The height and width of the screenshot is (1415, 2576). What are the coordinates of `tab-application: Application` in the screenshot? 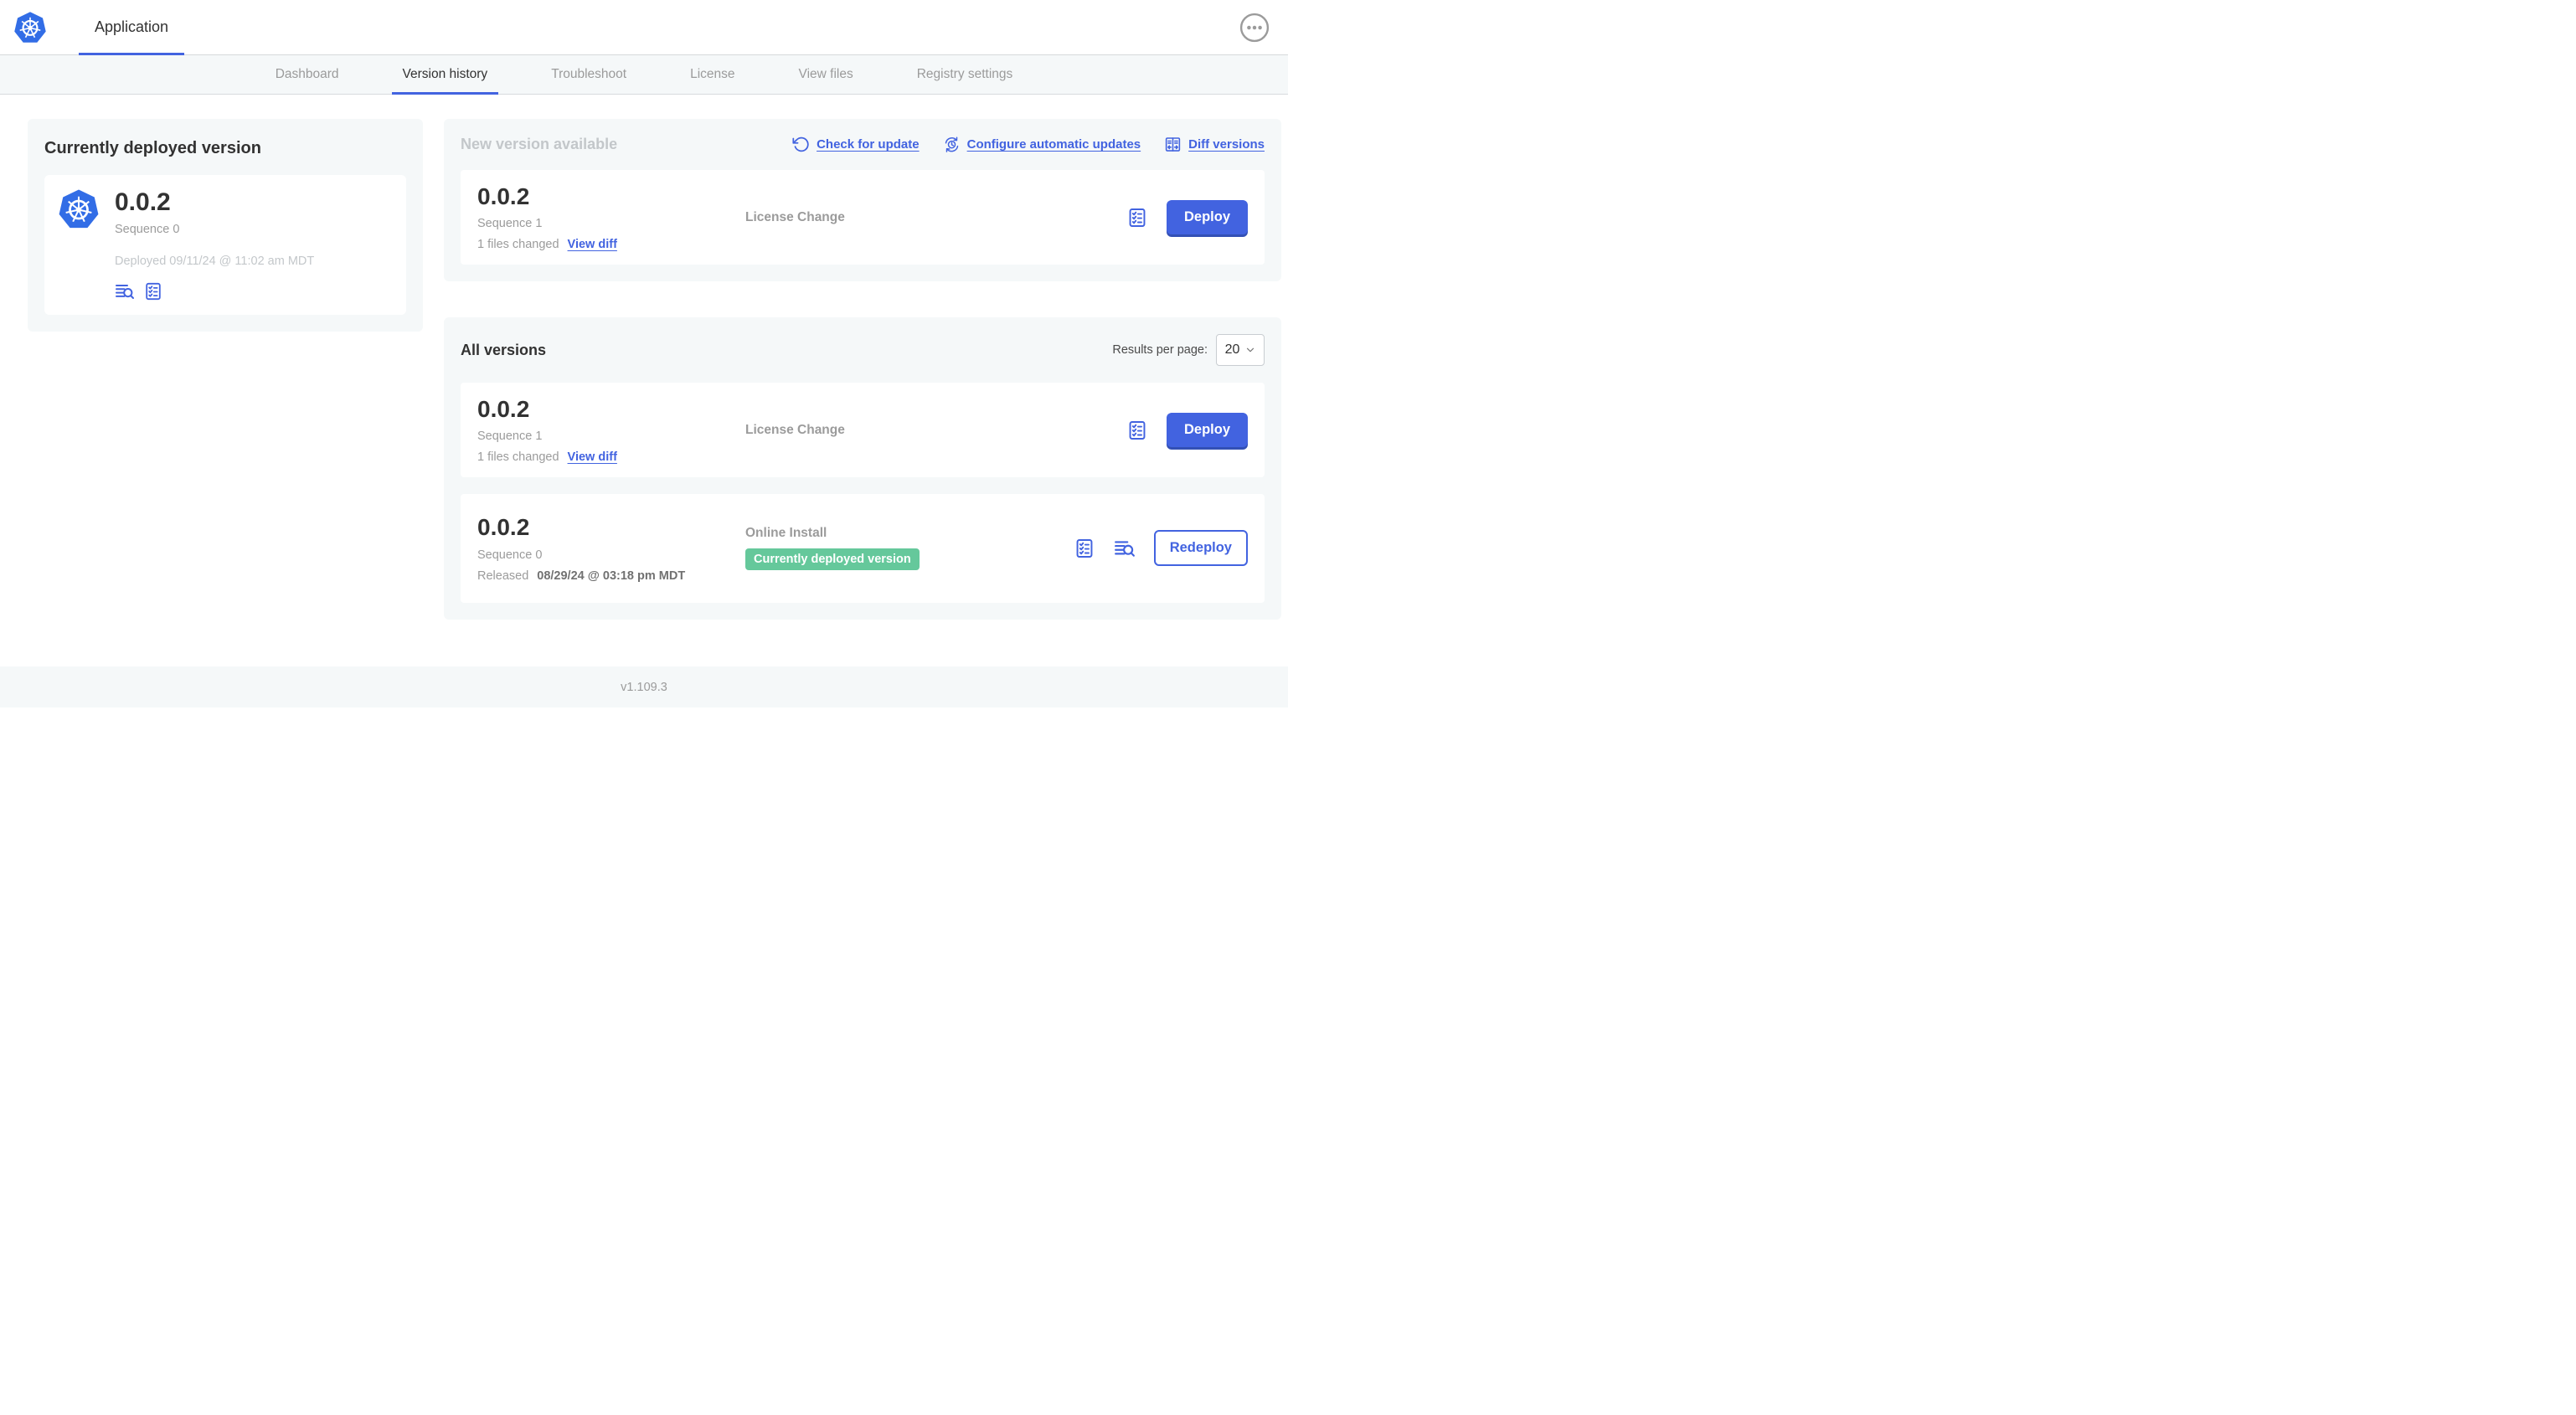 It's located at (132, 27).